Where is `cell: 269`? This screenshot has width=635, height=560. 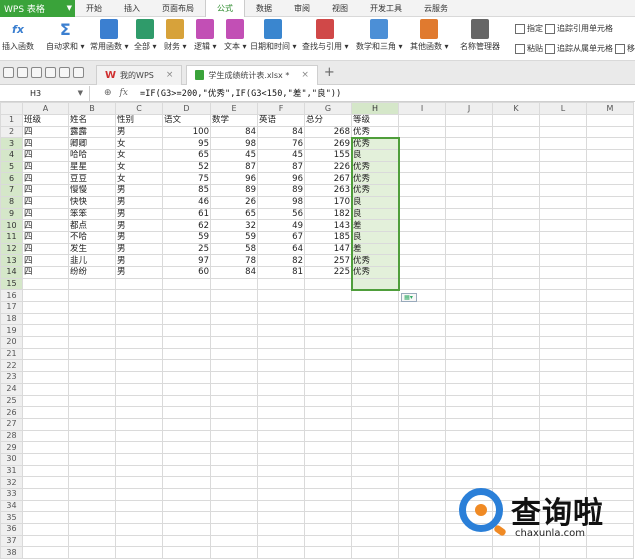 cell: 269 is located at coordinates (328, 144).